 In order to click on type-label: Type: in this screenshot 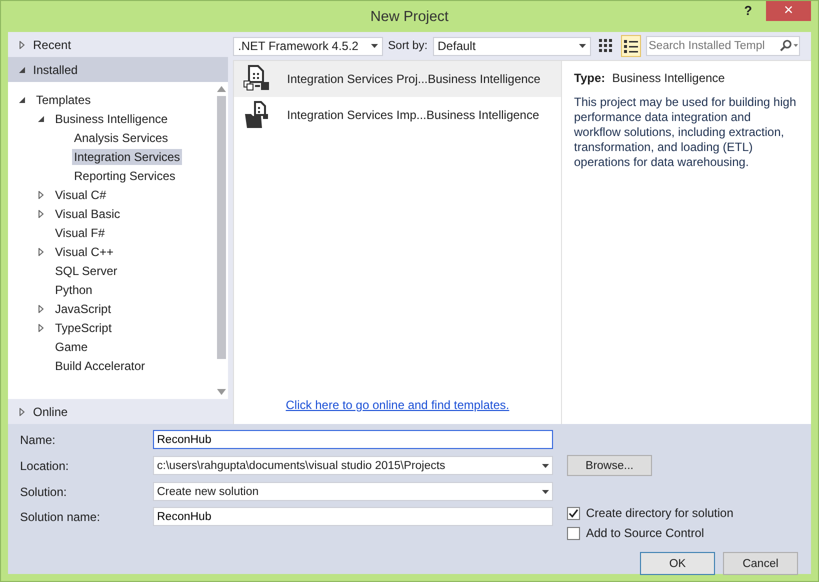, I will do `click(590, 78)`.